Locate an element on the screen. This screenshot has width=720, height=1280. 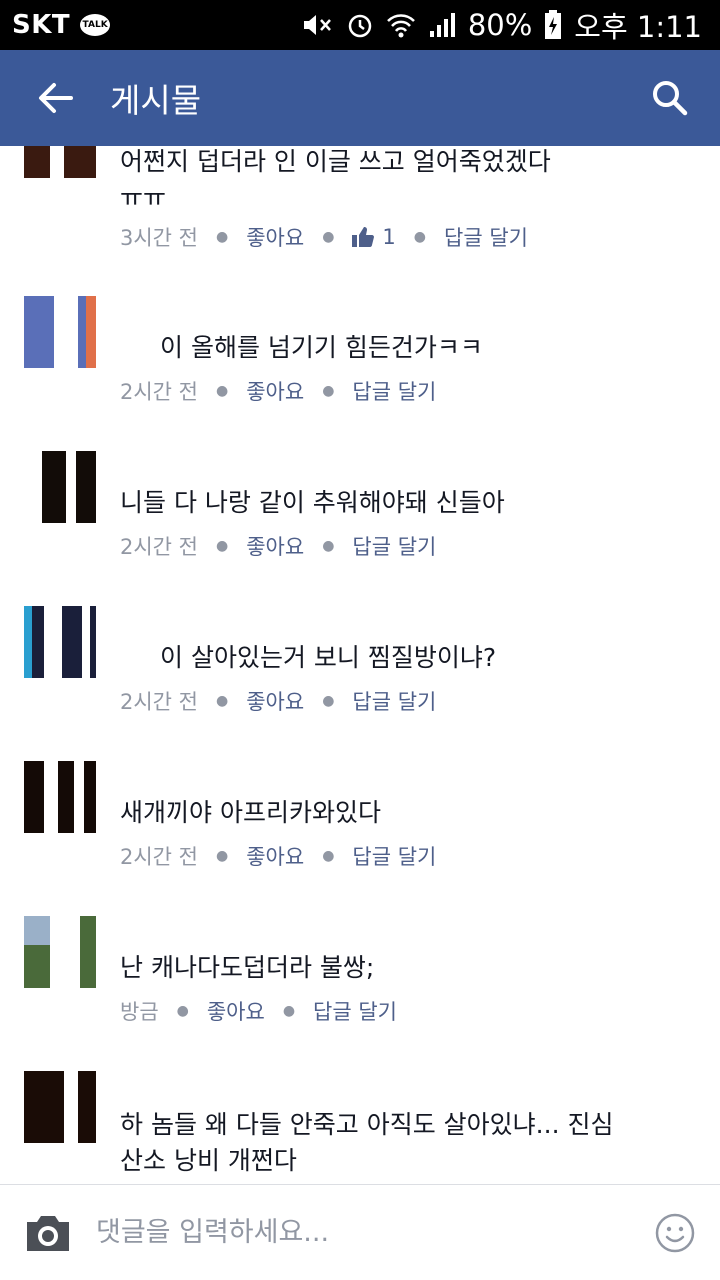
back-arrow-icon is located at coordinates (56, 98).